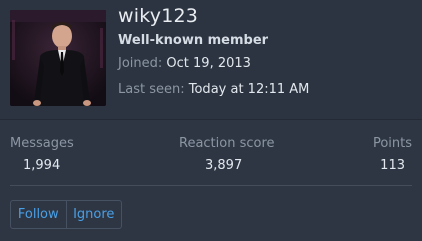  I want to click on avatar, so click(58, 58).